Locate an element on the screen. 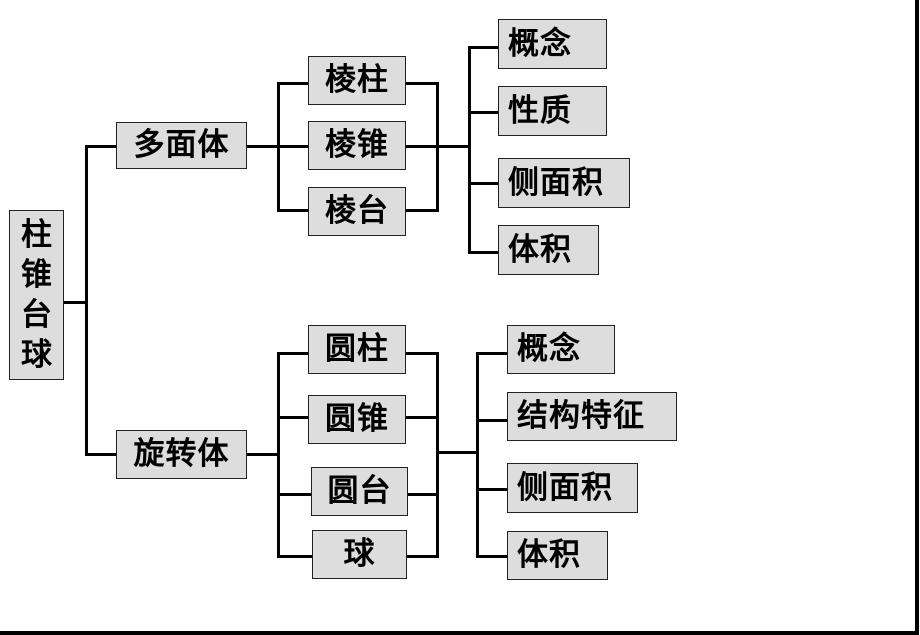 The width and height of the screenshot is (920, 635). root-char: 锥 is located at coordinates (36, 275).